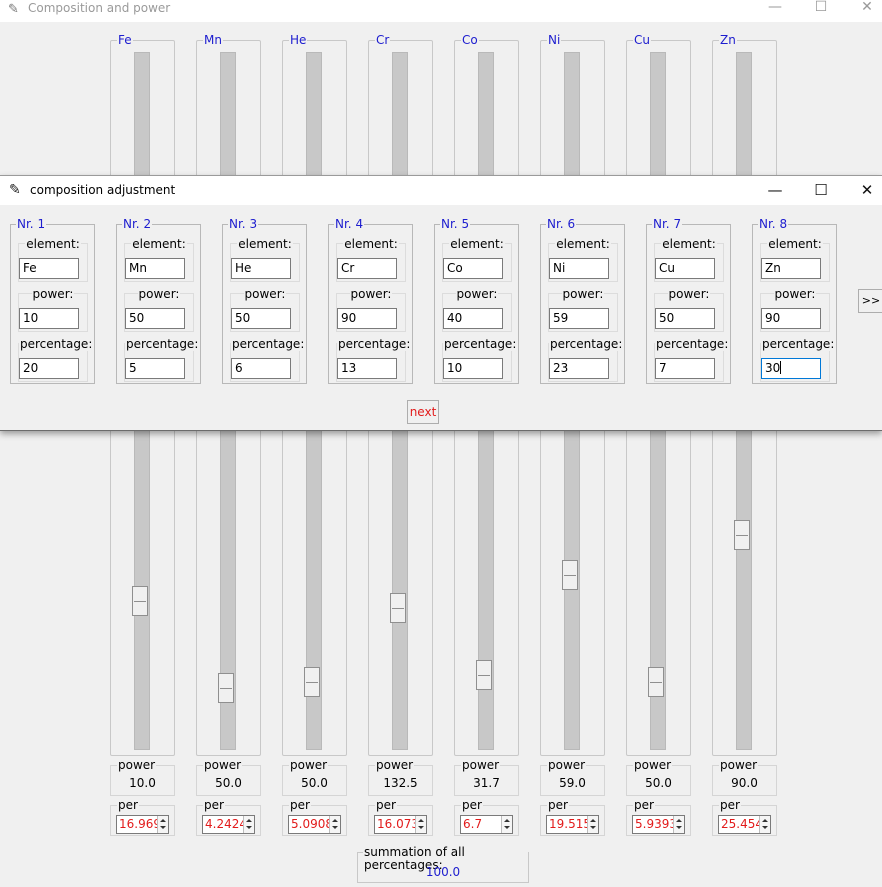 The image size is (882, 887). Describe the element at coordinates (367, 368) in the screenshot. I see `percentage-input: 13` at that location.